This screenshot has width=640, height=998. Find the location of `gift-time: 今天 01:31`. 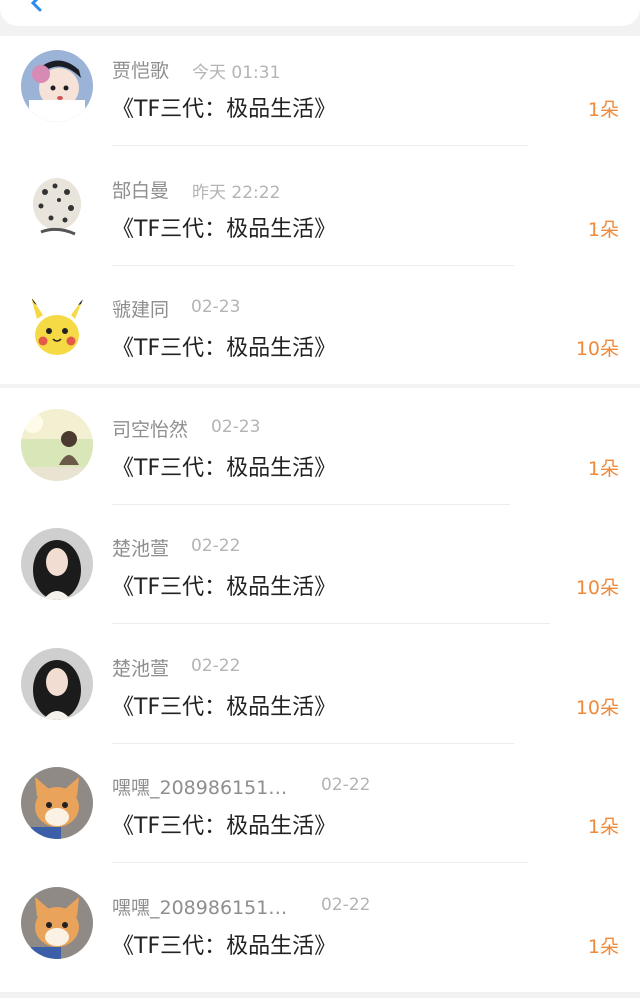

gift-time: 今天 01:31 is located at coordinates (236, 73).